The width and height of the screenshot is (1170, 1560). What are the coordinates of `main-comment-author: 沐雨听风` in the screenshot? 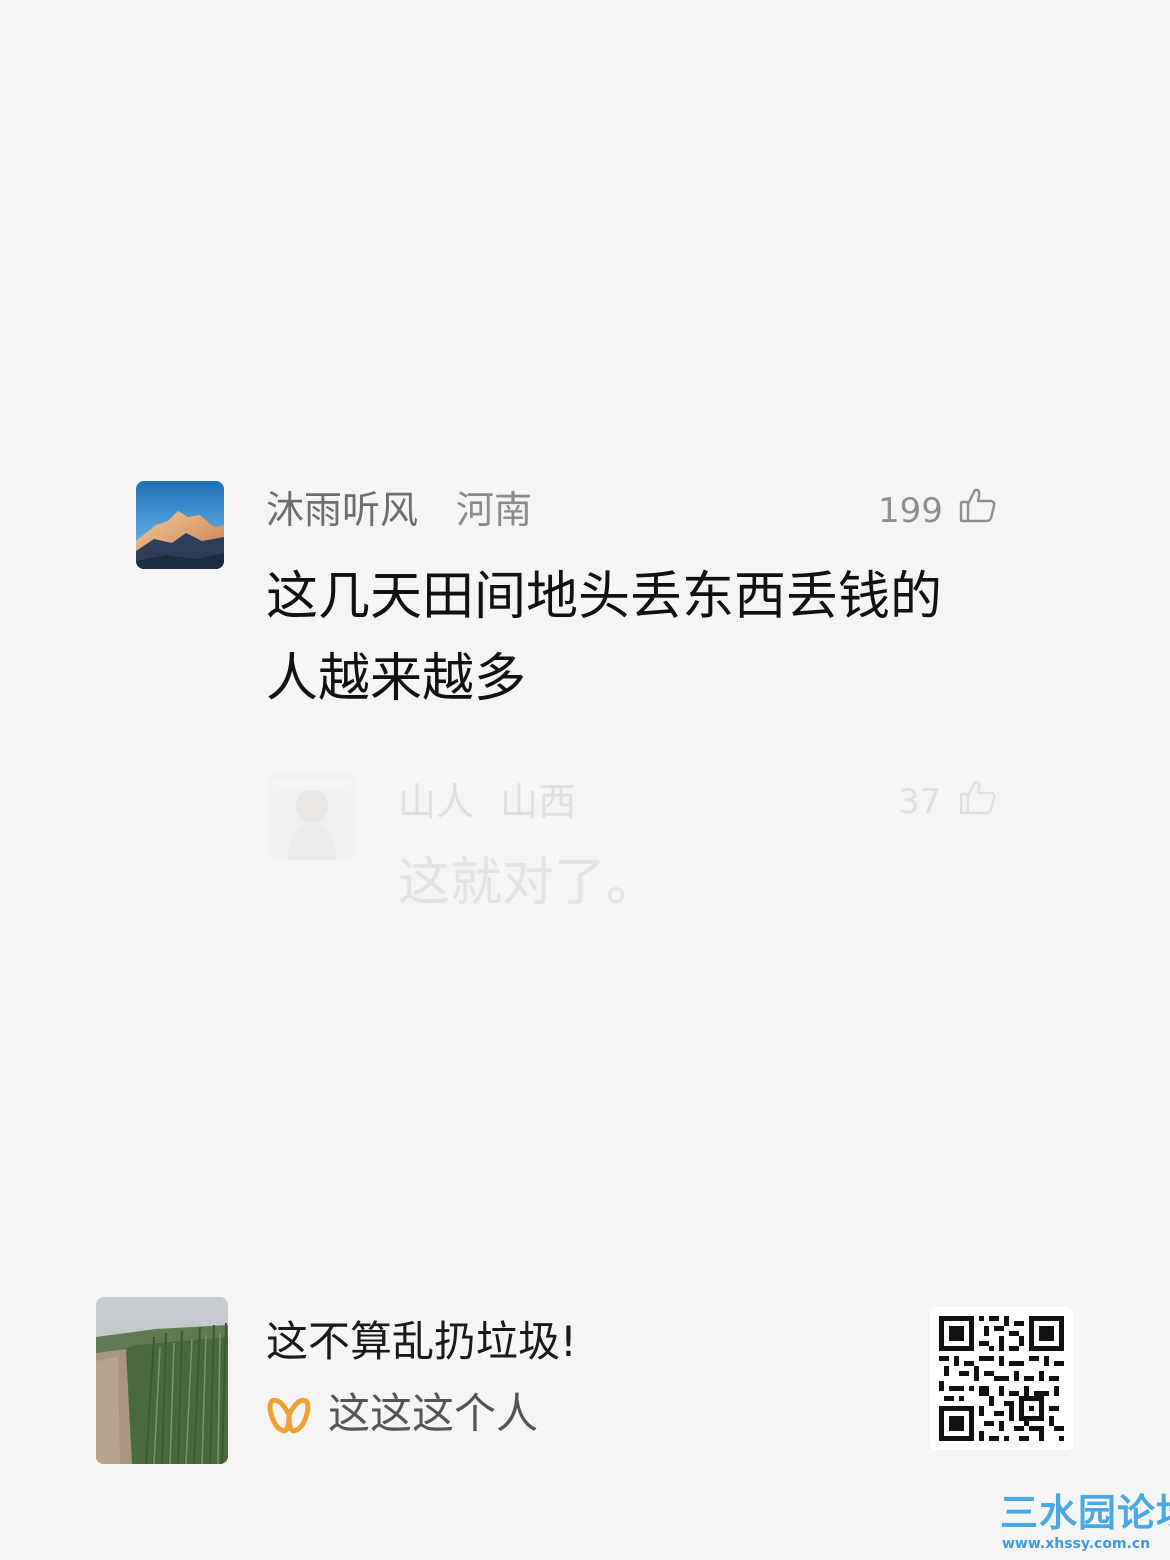 It's located at (342, 510).